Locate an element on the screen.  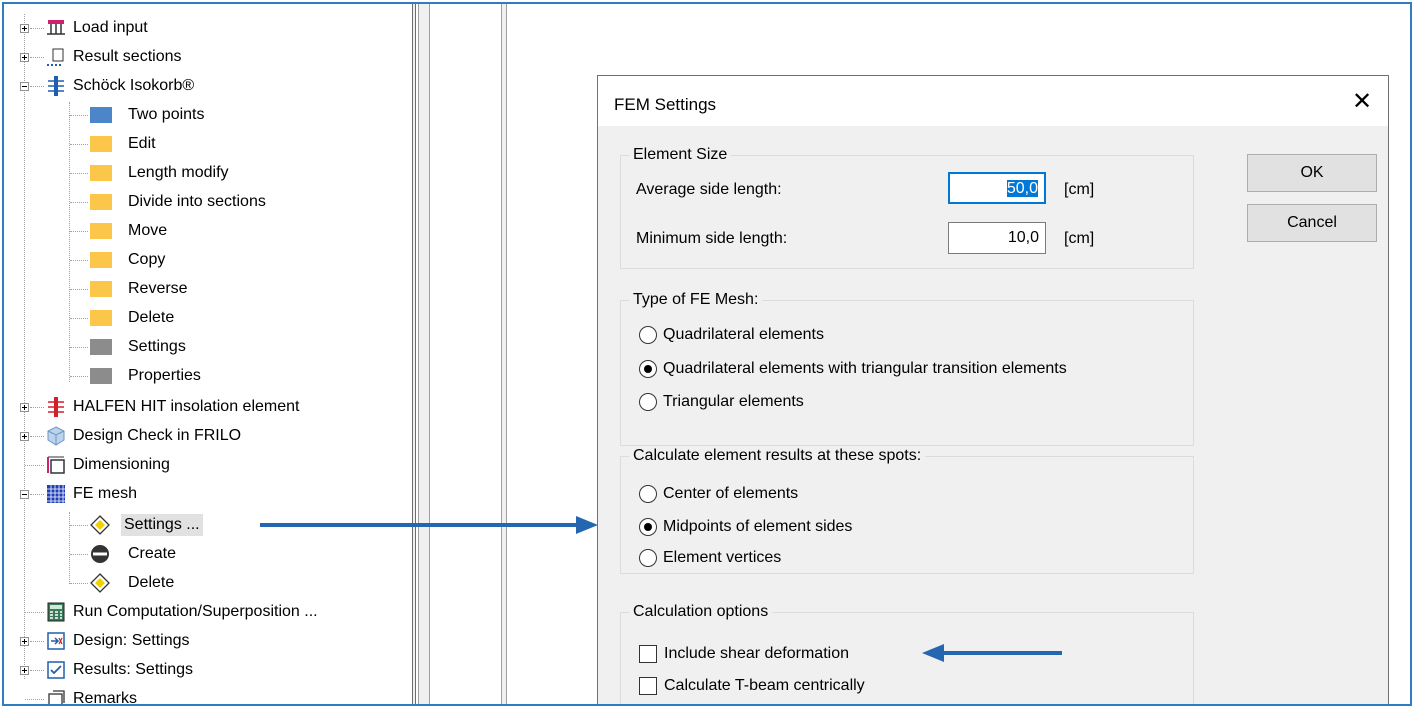
group-title: Calculation options is located at coordinates (701, 612).